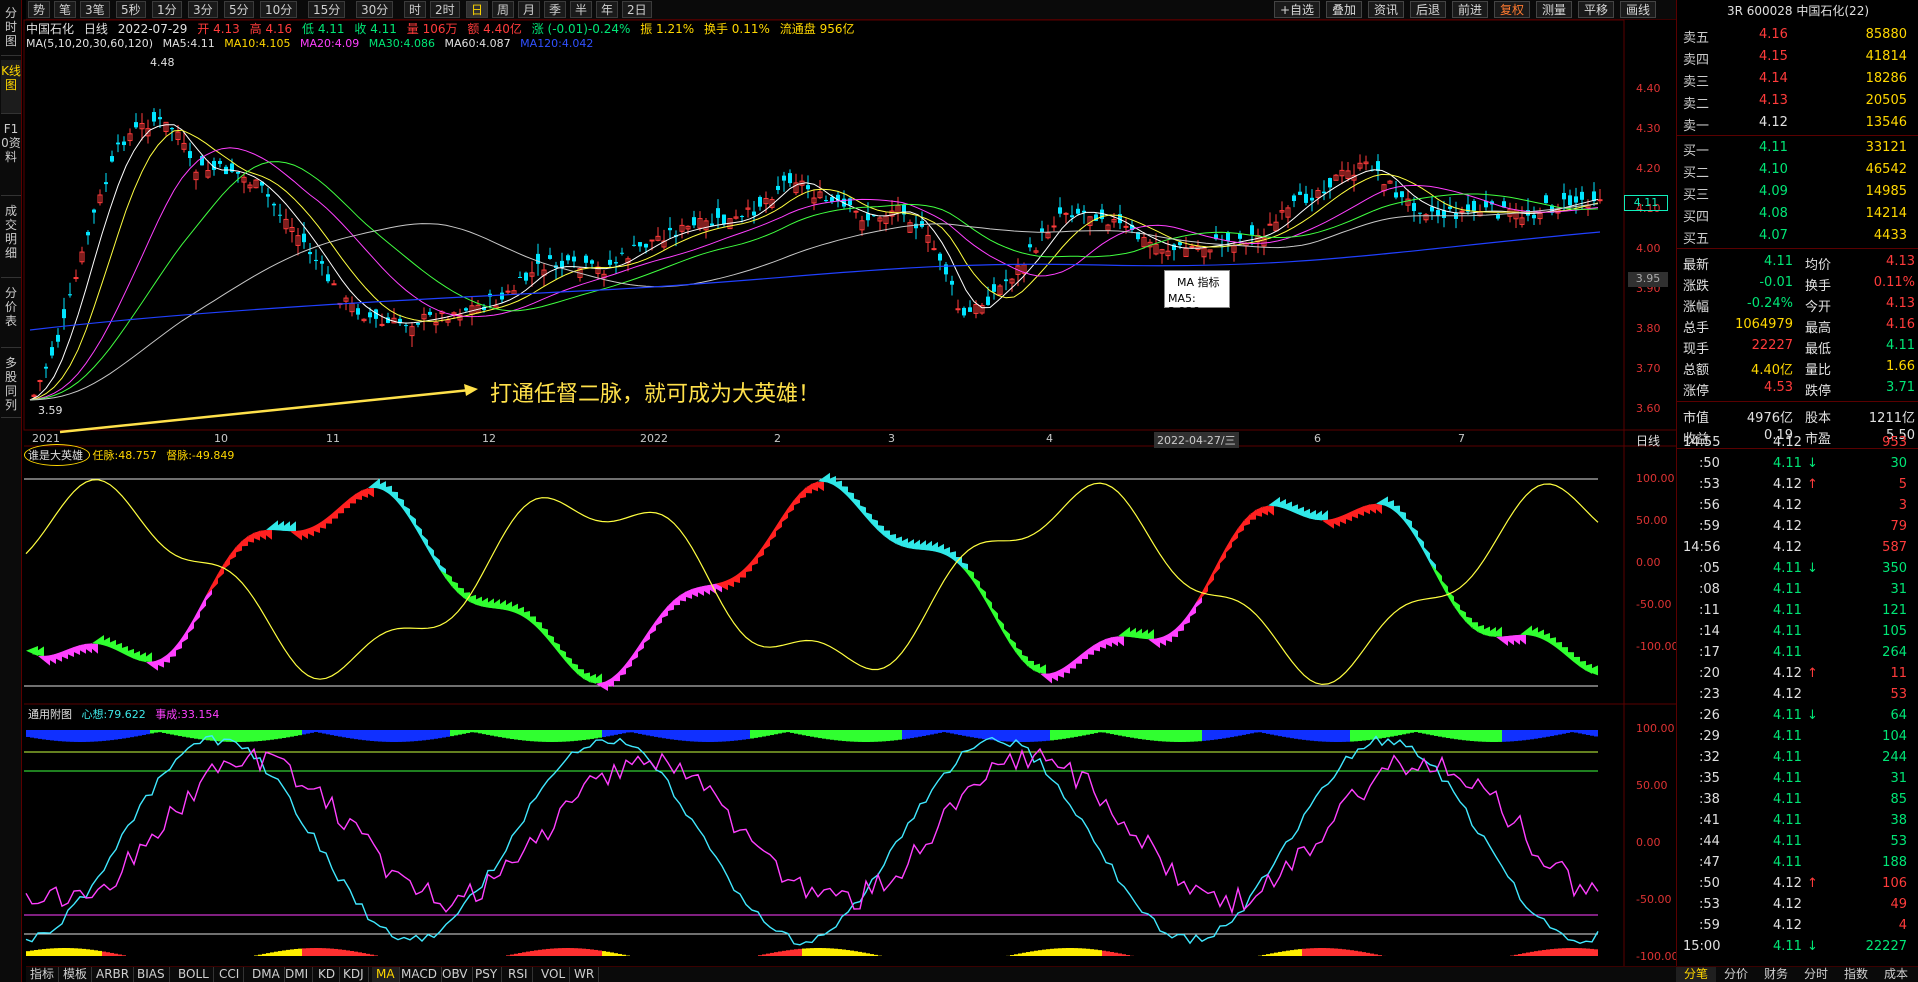  Describe the element at coordinates (1818, 370) in the screenshot. I see `stat-label: 量比` at that location.